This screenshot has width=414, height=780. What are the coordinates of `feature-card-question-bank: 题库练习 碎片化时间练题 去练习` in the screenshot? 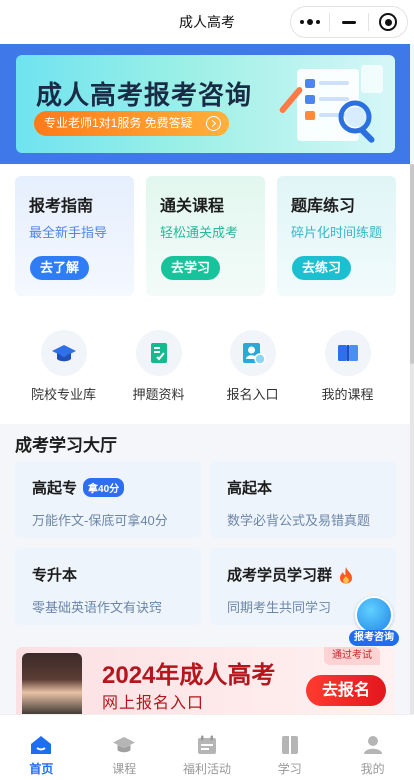 It's located at (336, 236).